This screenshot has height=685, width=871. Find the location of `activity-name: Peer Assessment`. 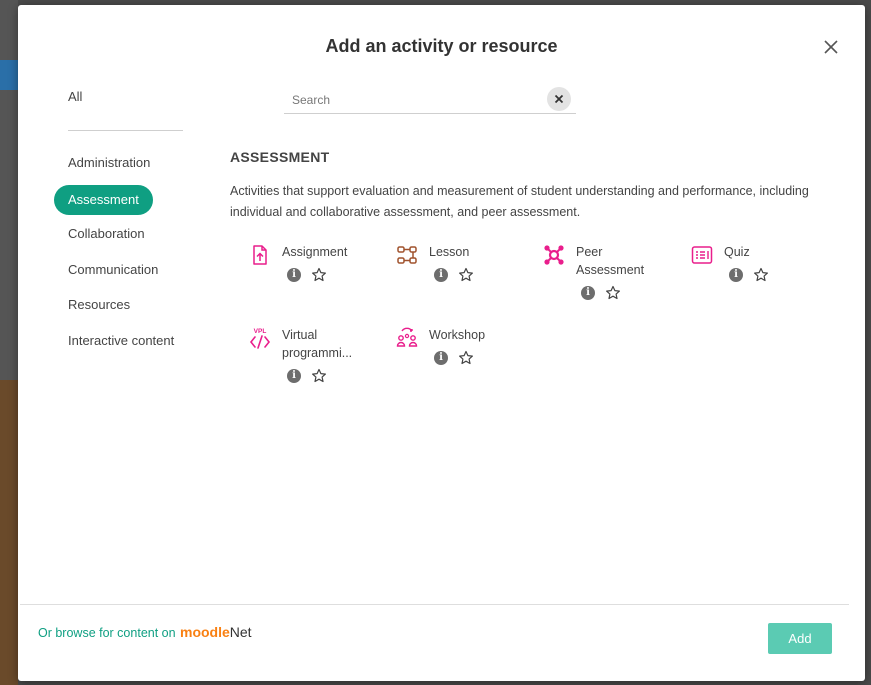

activity-name: Peer Assessment is located at coordinates (621, 261).